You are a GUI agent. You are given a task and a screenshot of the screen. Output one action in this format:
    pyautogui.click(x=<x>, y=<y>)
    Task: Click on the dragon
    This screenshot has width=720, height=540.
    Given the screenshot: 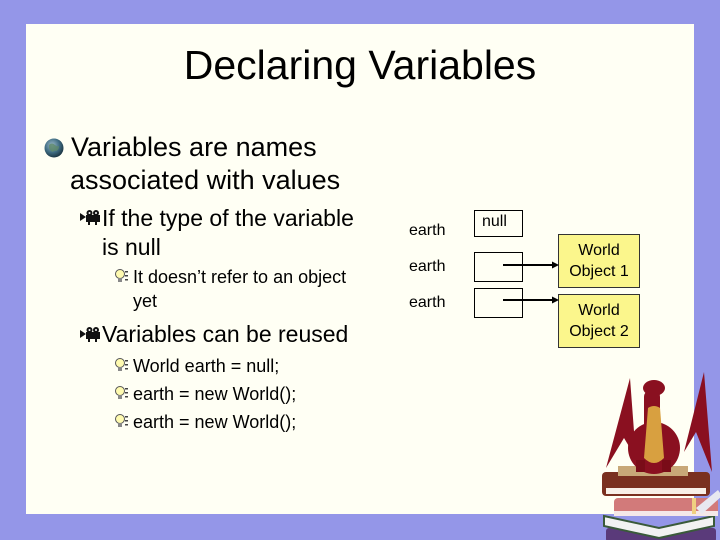 What is the action you would take?
    pyautogui.click(x=659, y=423)
    